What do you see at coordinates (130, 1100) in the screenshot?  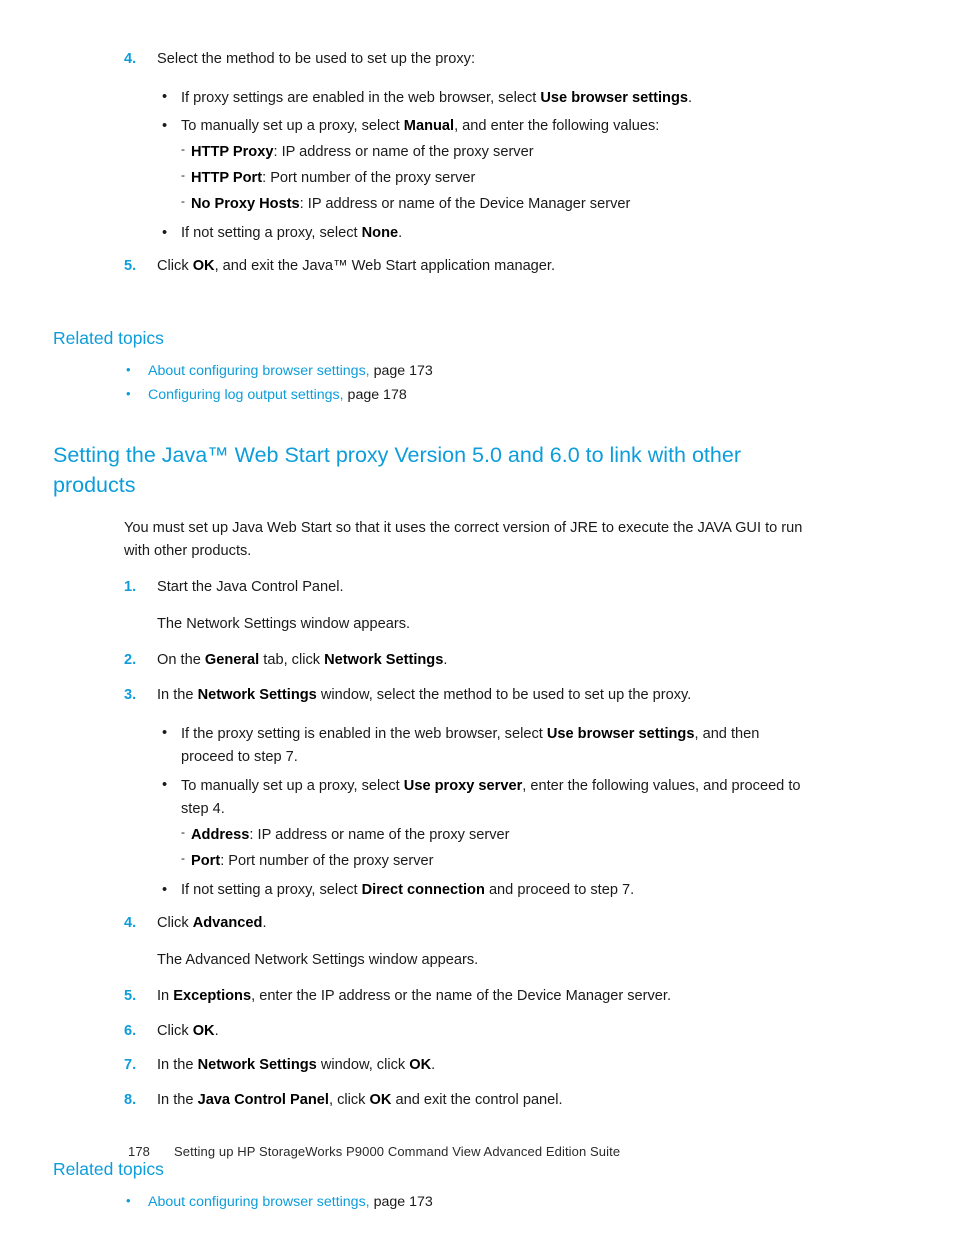 I see `step-number: 8.` at bounding box center [130, 1100].